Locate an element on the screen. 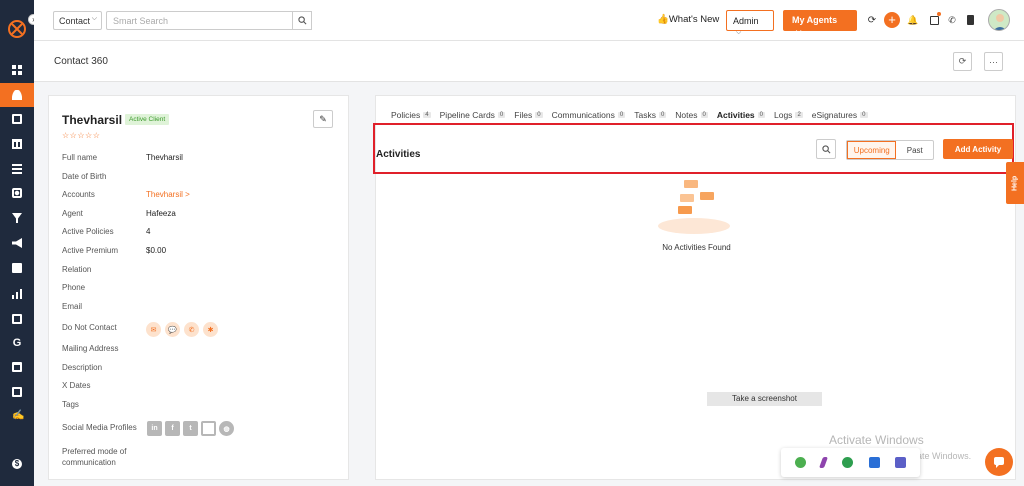  bell-icon: 🔔 is located at coordinates (913, 19).